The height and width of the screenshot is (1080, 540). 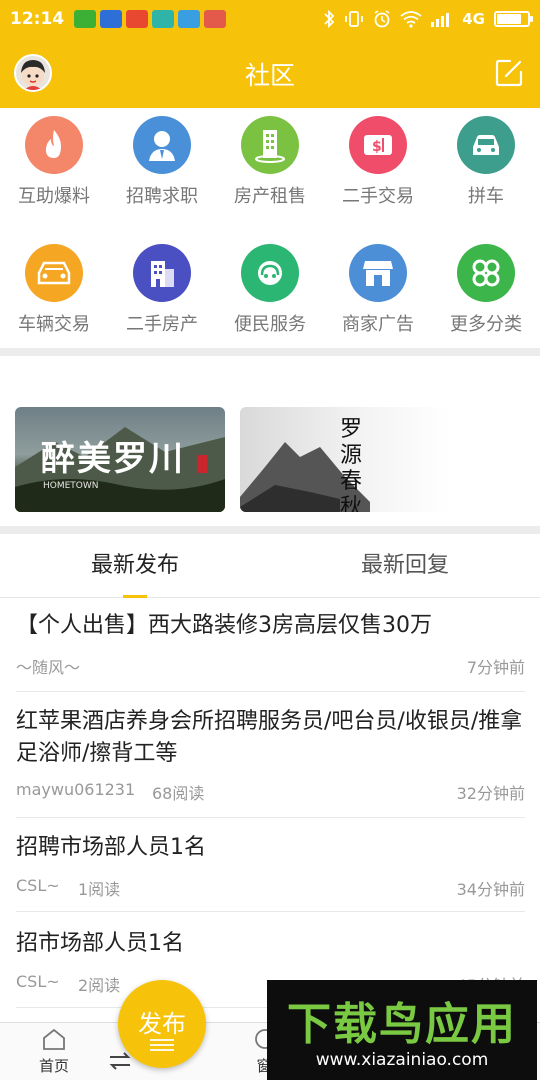 I want to click on category-er-shou-jiao-yi: $ 二手交易, so click(x=378, y=162).